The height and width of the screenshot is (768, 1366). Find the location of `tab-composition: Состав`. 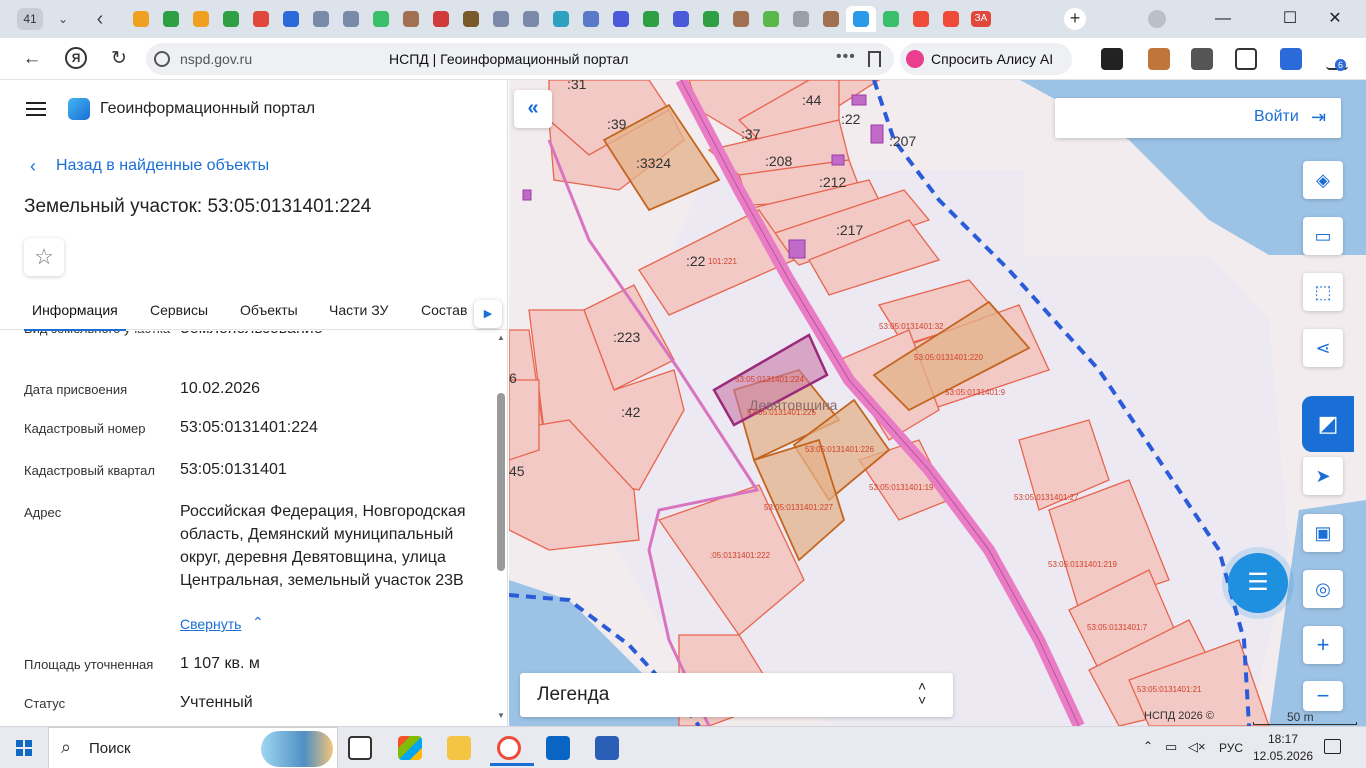

tab-composition: Состав is located at coordinates (444, 310).